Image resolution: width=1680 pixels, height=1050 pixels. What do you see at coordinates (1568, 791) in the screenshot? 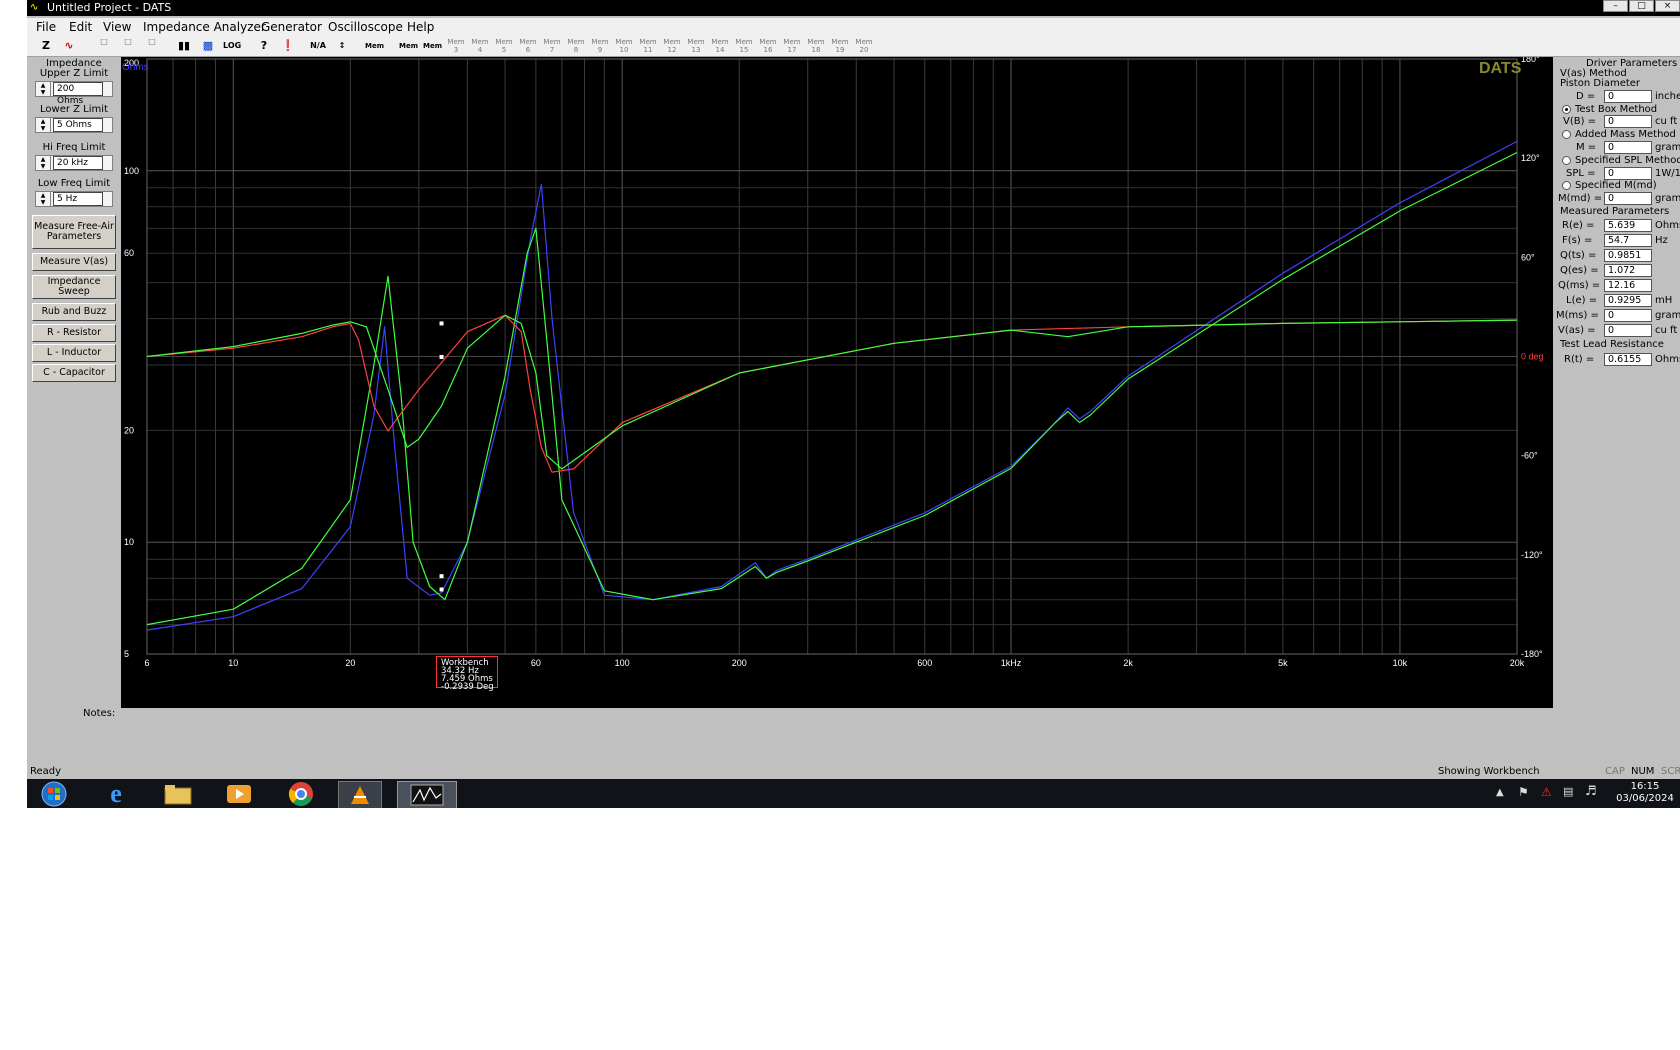
I see `network-icon: ▤` at bounding box center [1568, 791].